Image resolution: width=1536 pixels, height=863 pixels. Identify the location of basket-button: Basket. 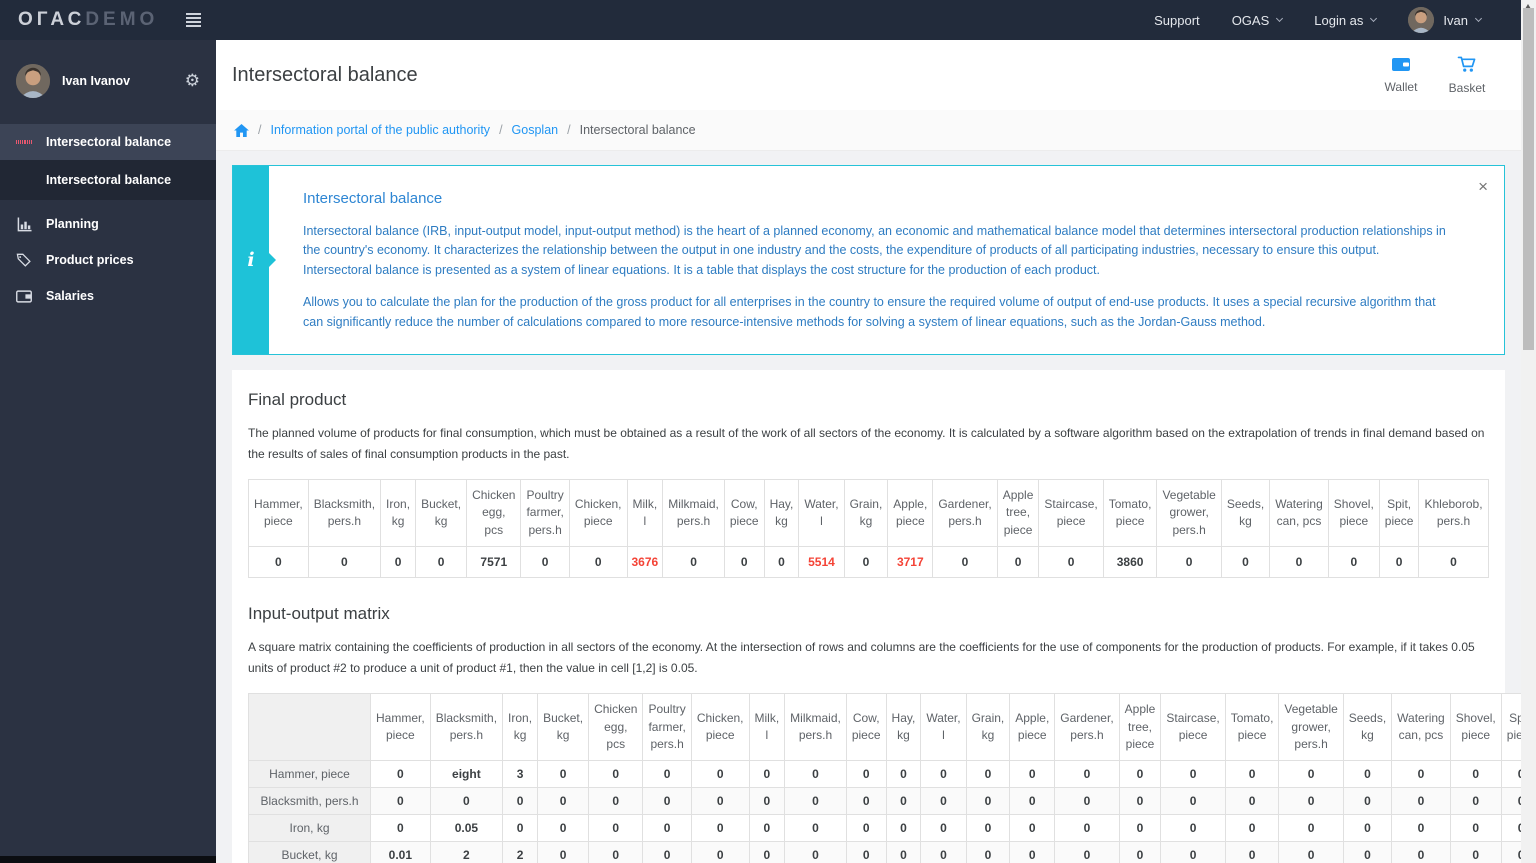
(1467, 75).